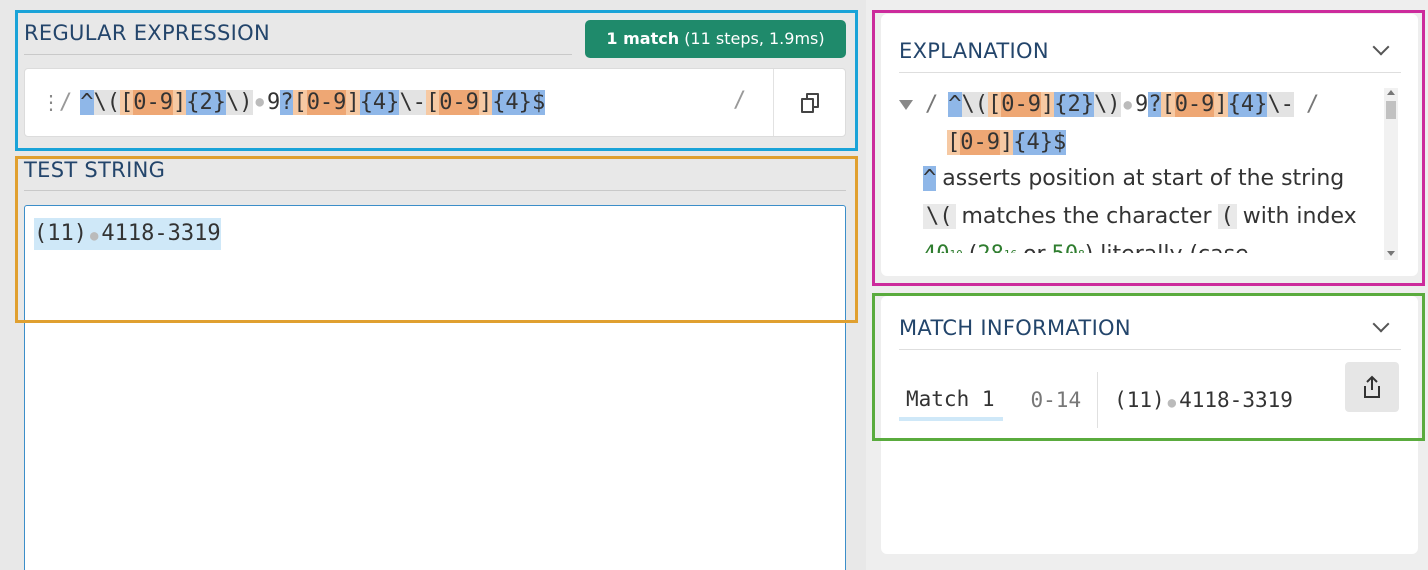  Describe the element at coordinates (147, 33) in the screenshot. I see `regex-section-title: REGULAR EXPRESSION` at that location.